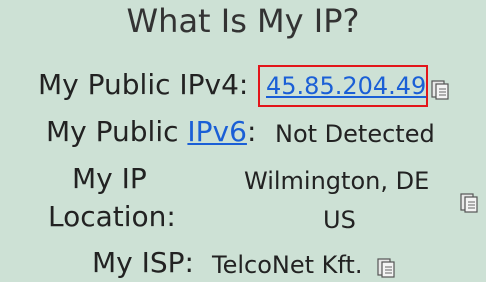 The image size is (486, 282). I want to click on ipv6-label: My Public IPv6:, so click(151, 131).